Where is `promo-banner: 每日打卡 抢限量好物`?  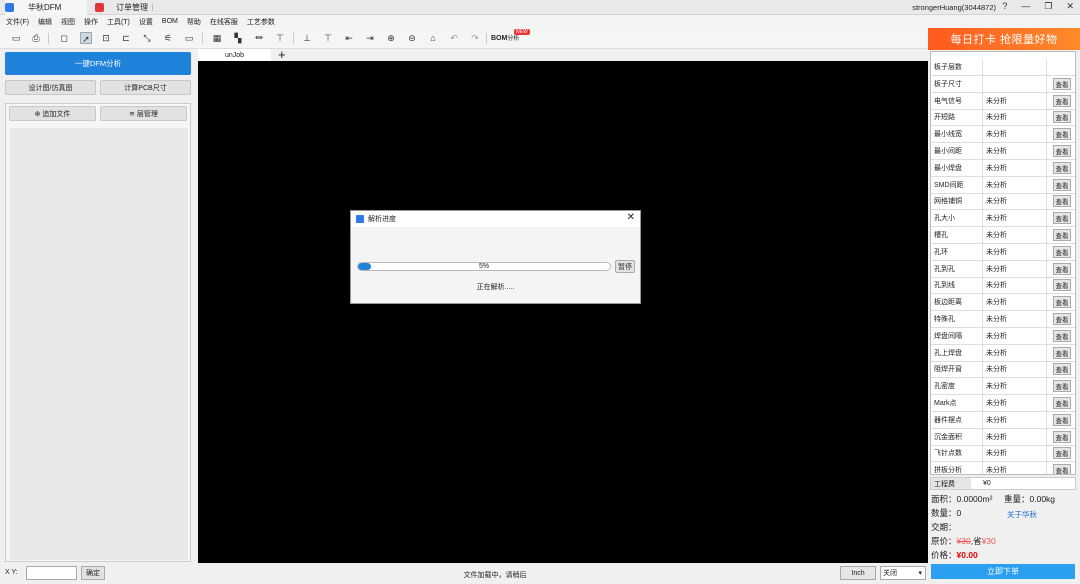 promo-banner: 每日打卡 抢限量好物 is located at coordinates (1004, 39).